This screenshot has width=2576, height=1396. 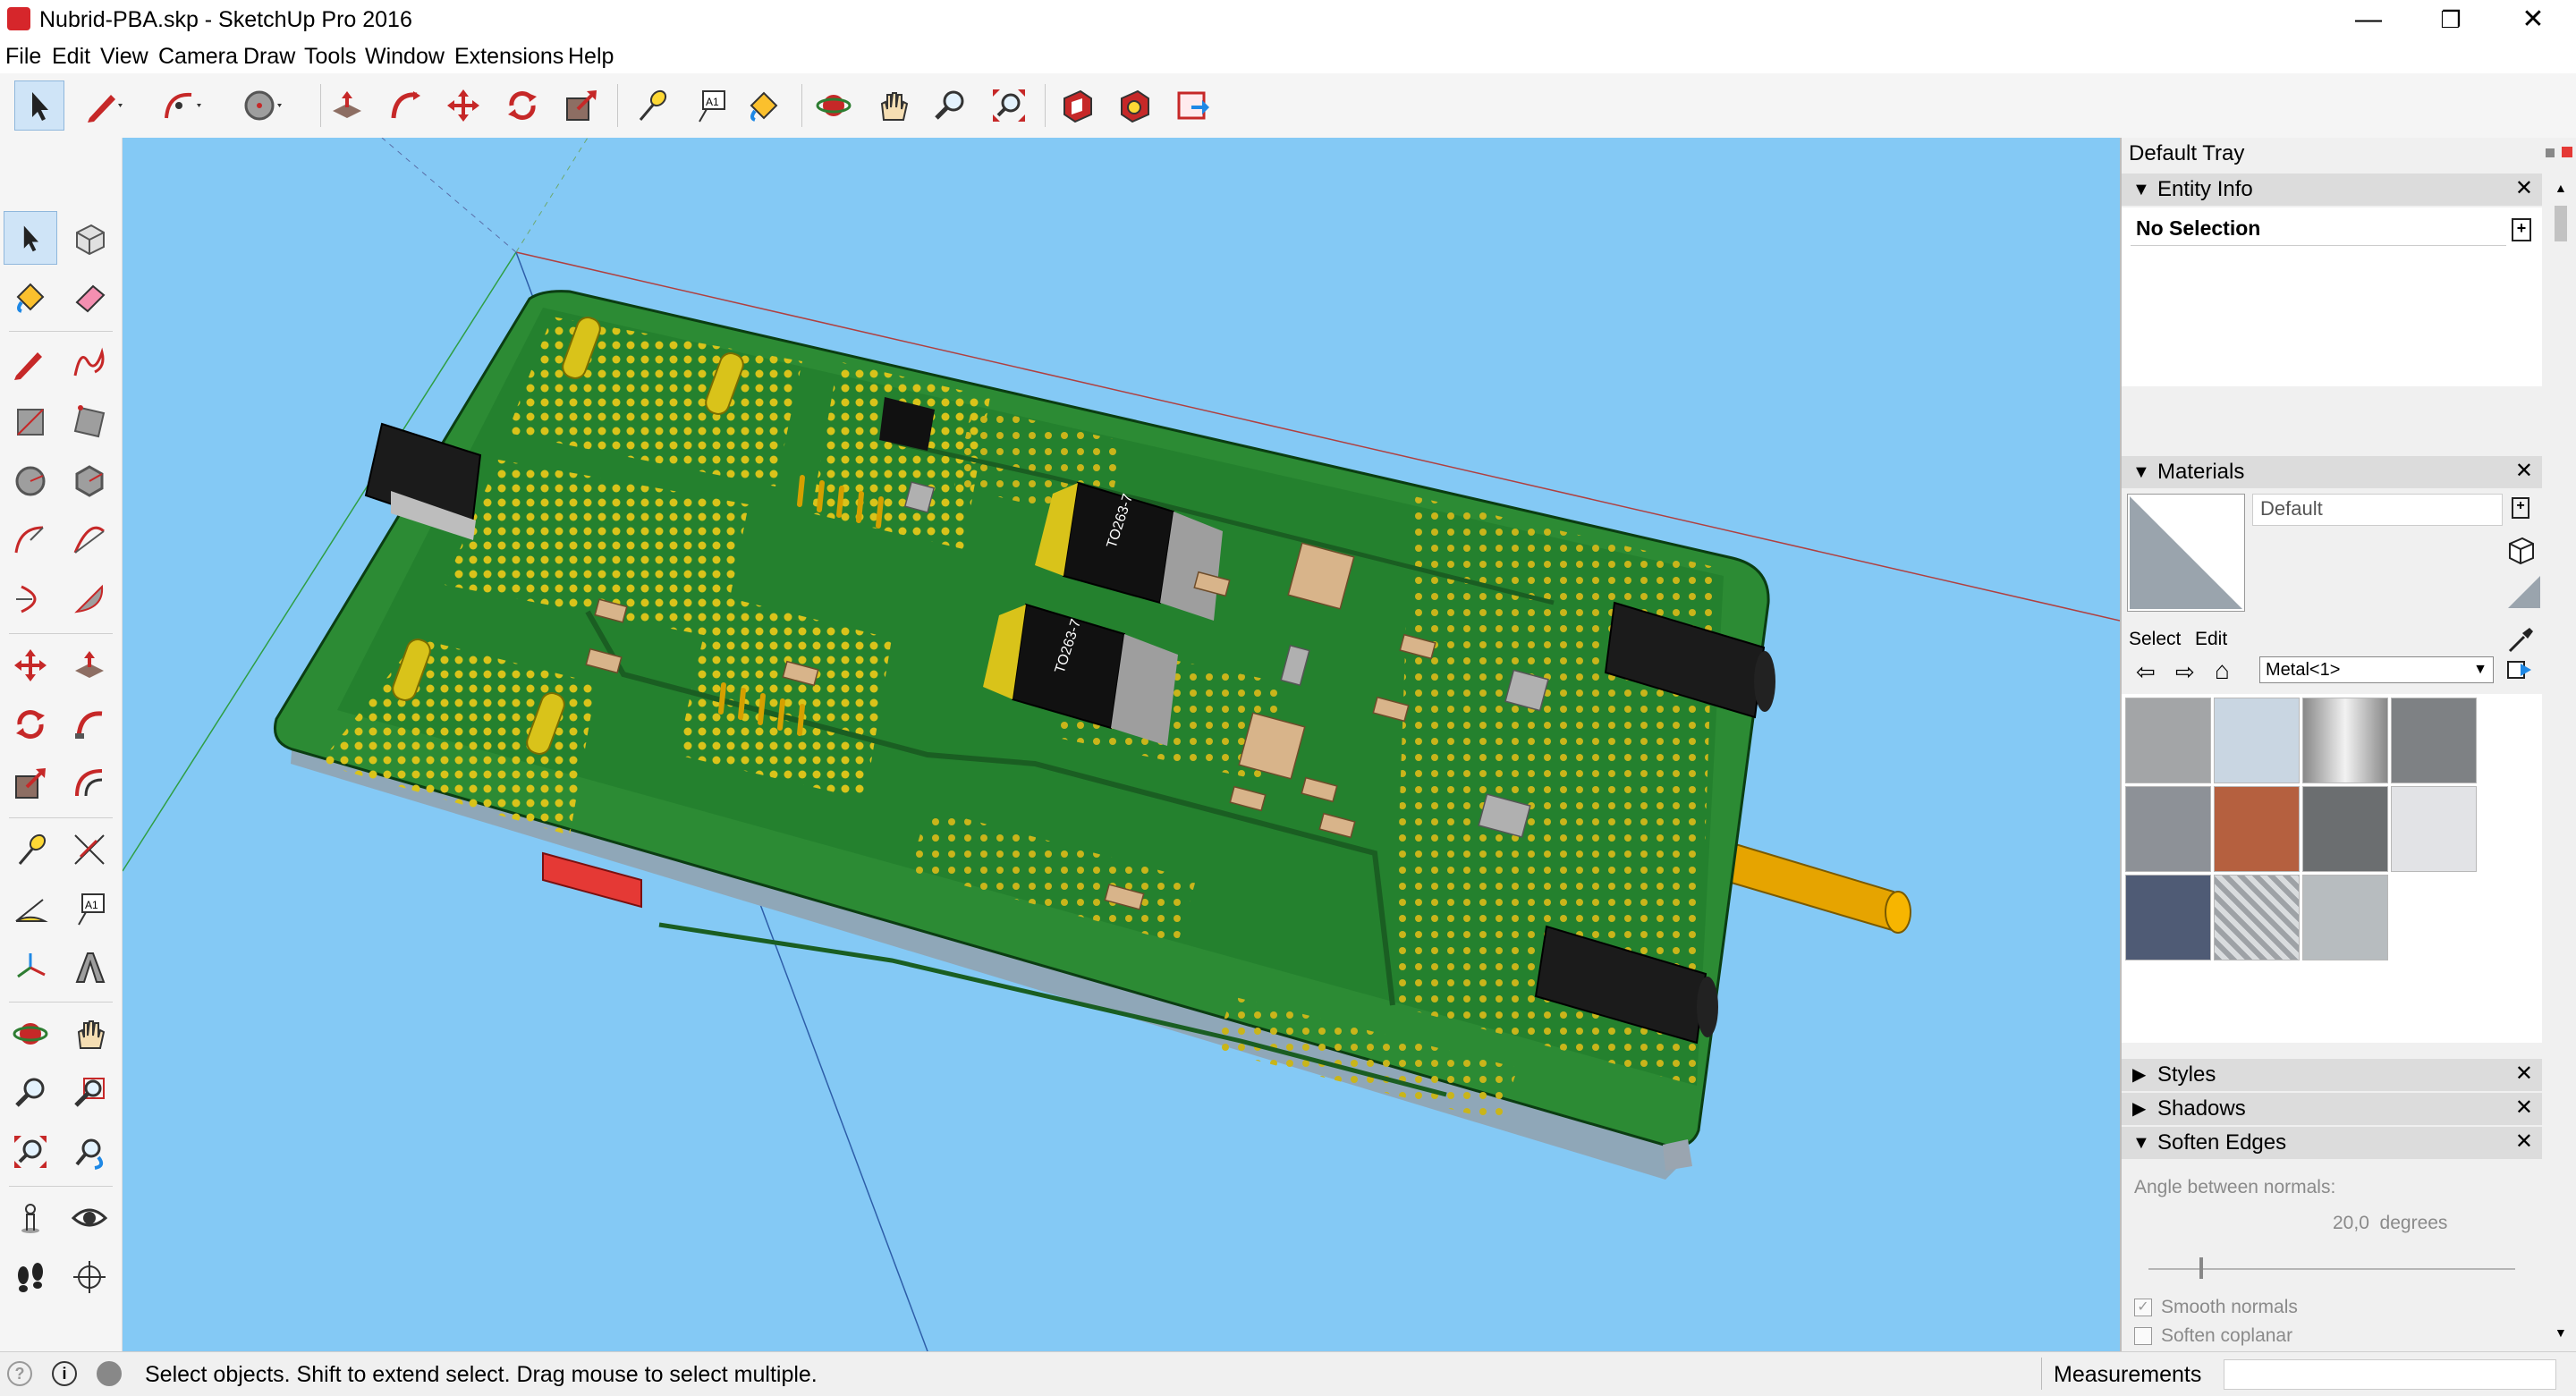 I want to click on menu-extensions: Extensions, so click(x=509, y=57).